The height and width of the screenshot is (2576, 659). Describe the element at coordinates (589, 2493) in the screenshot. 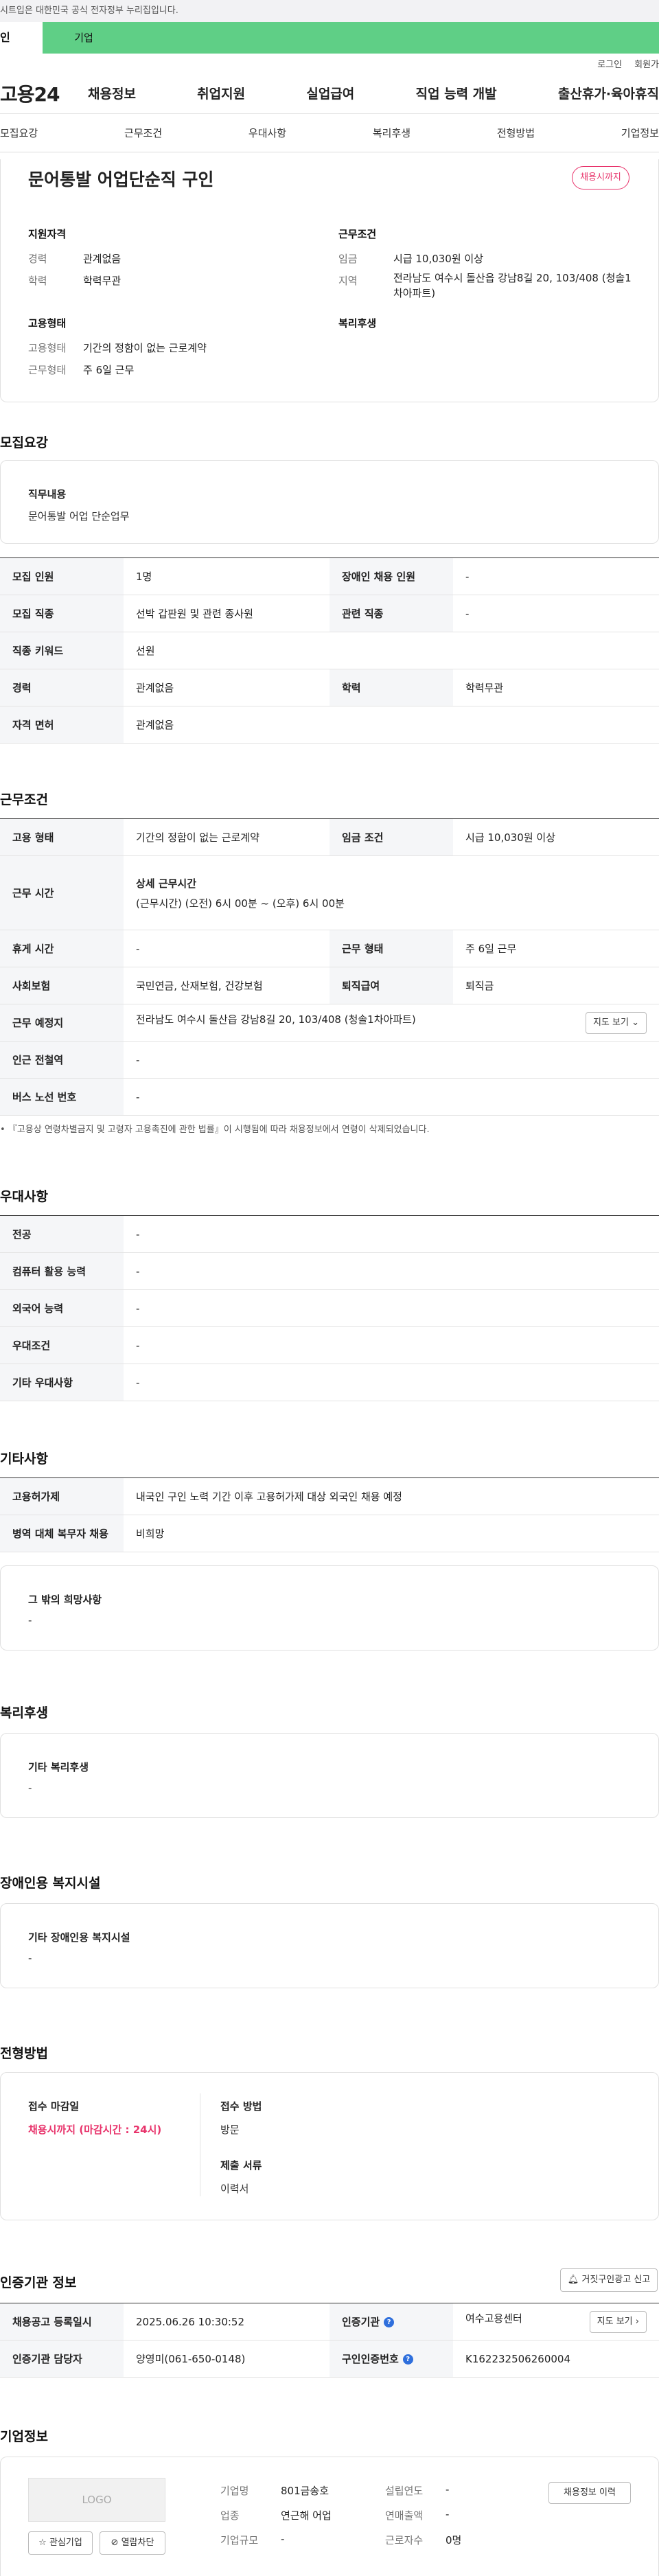

I see `hiring-history-button: 채용정보 이력` at that location.